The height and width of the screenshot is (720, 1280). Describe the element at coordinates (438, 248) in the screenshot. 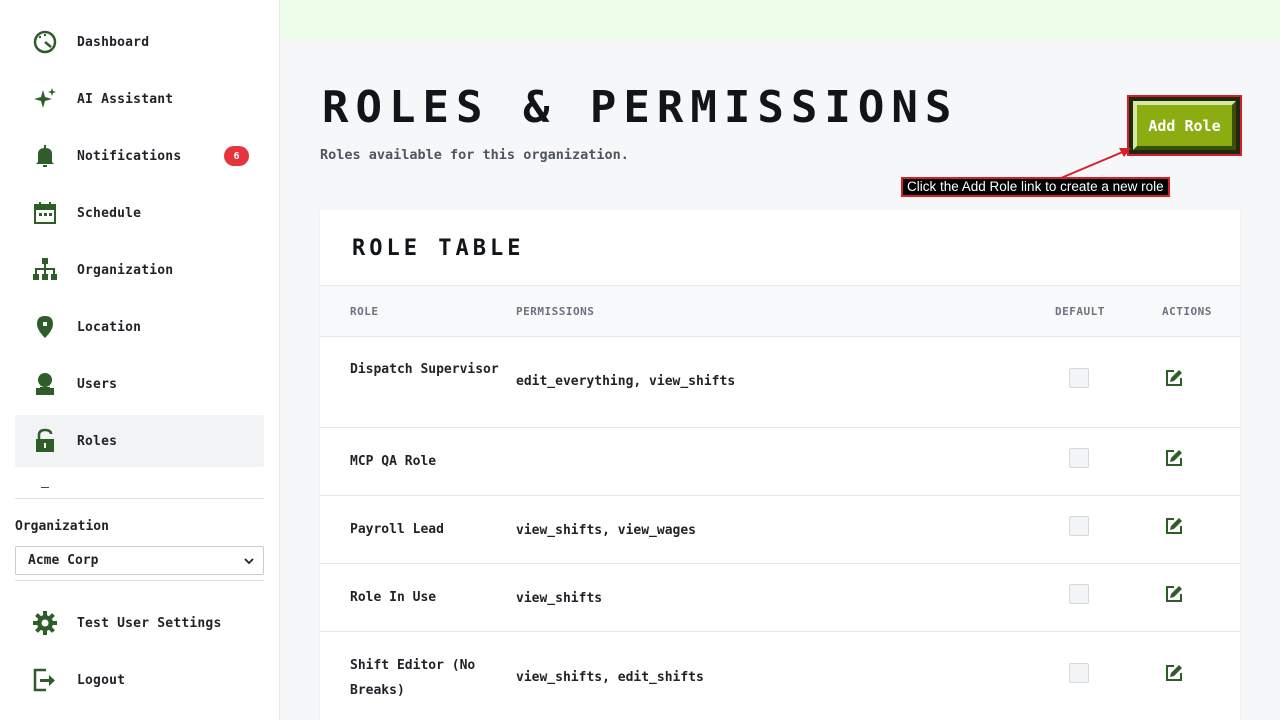

I see `role-table-title: Role Table` at that location.